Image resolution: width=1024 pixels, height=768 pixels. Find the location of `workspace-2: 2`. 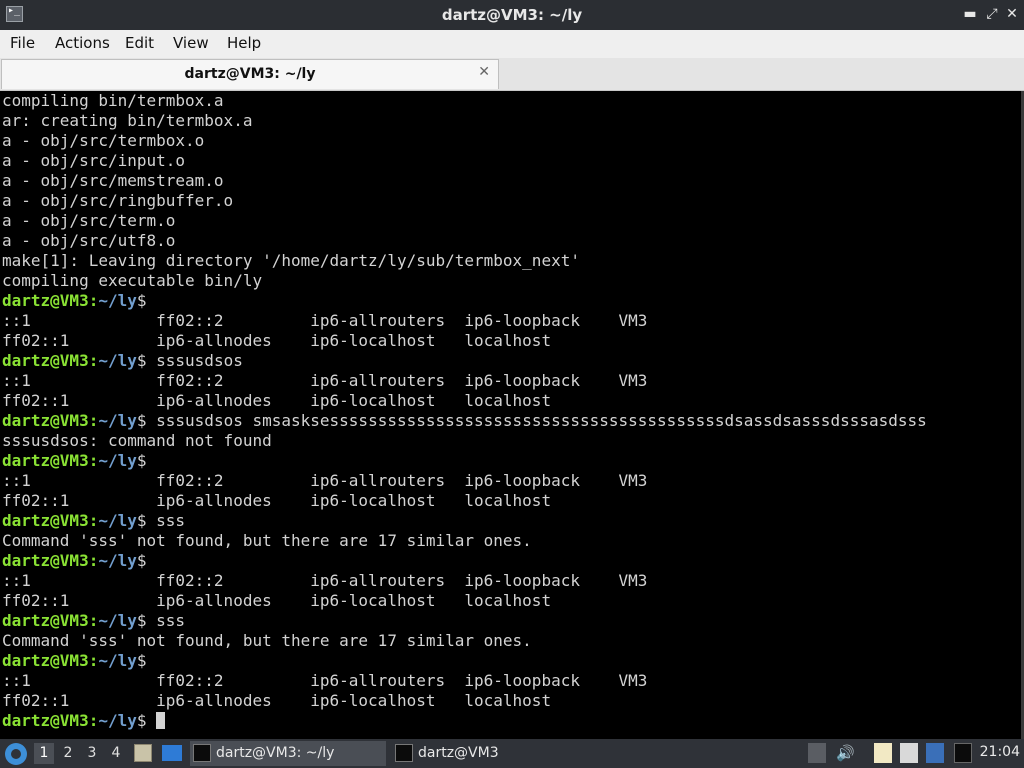

workspace-2: 2 is located at coordinates (68, 753).